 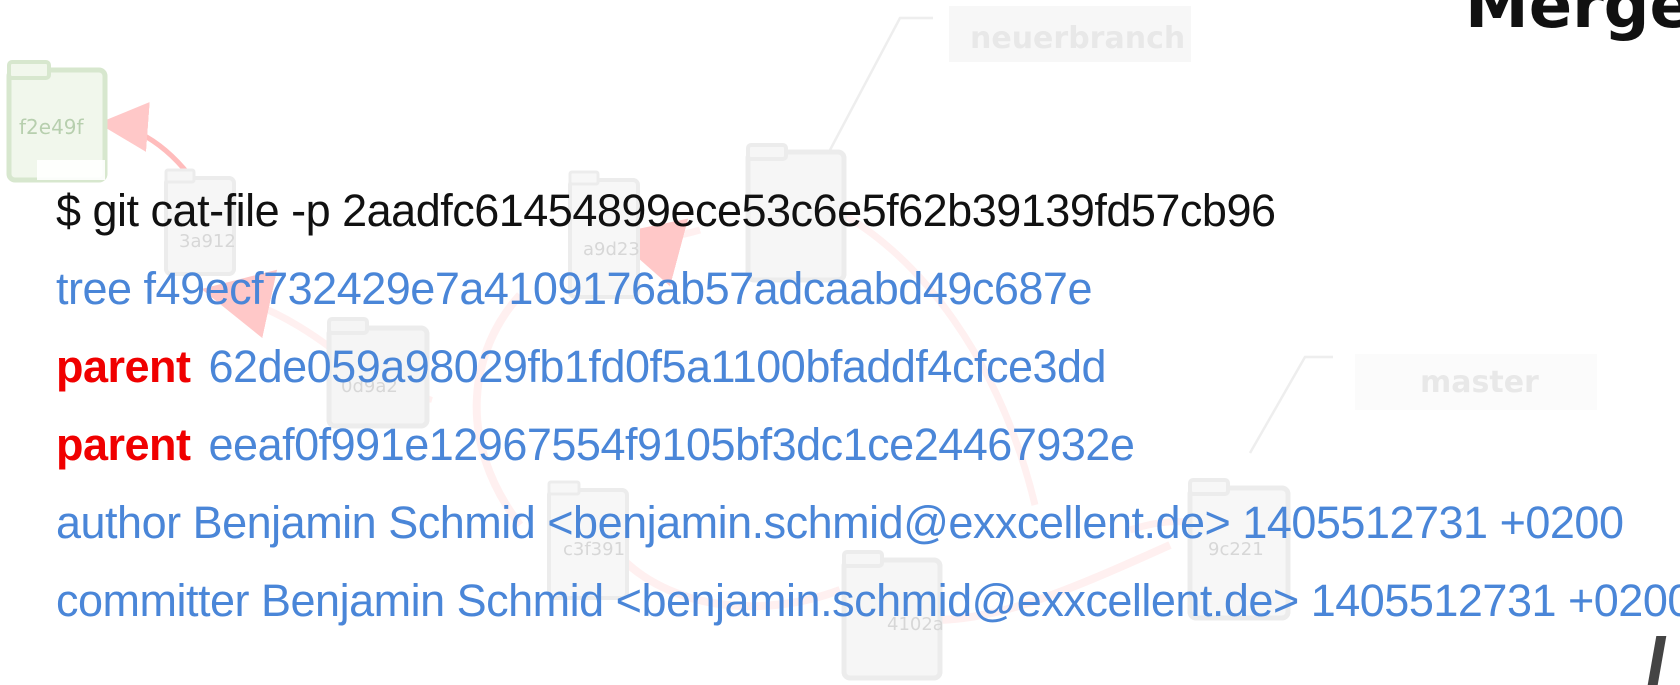 I want to click on parent-keyword-1: parent, so click(x=123, y=366).